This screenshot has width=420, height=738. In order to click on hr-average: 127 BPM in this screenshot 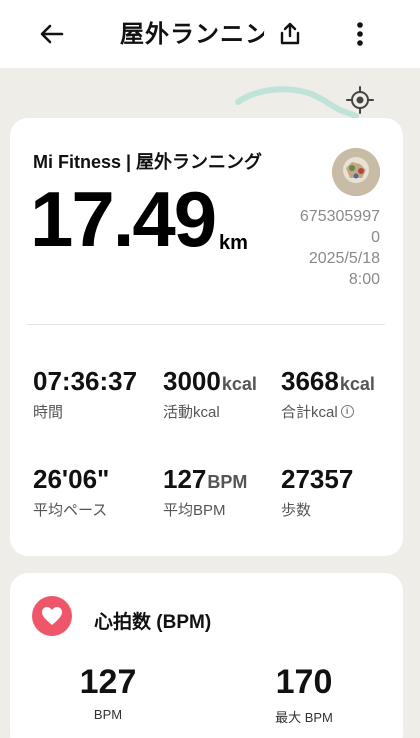, I will do `click(108, 693)`.